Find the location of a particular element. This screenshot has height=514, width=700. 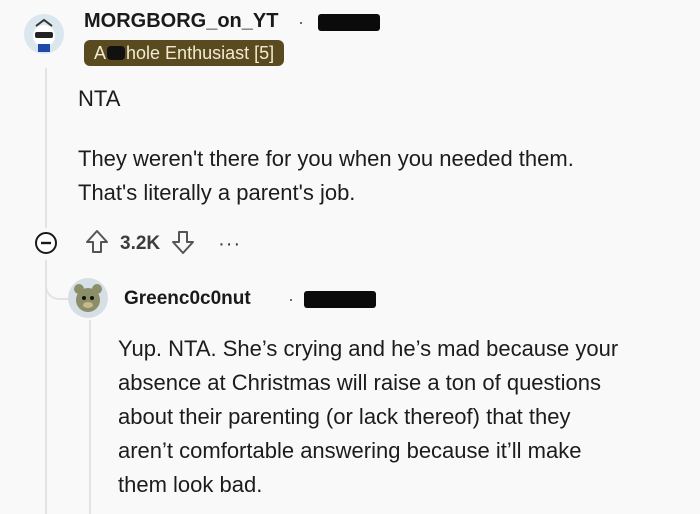

reply-redacted-timestamp is located at coordinates (340, 299).